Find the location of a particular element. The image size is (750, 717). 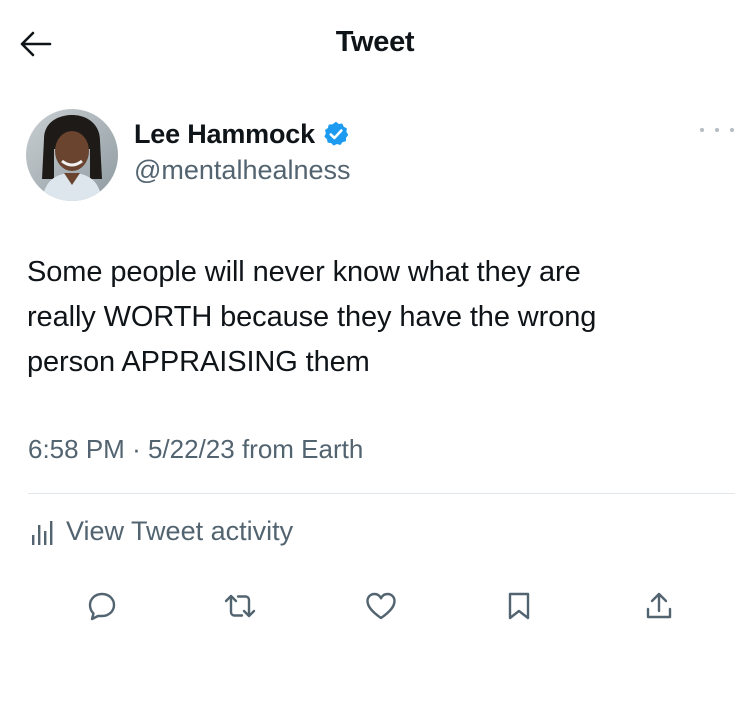

divider is located at coordinates (381, 493).